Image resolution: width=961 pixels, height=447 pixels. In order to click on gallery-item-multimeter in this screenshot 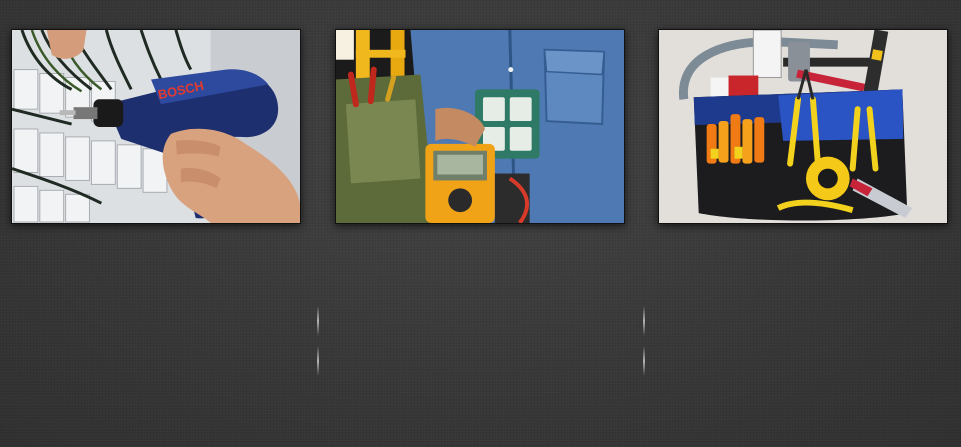, I will do `click(480, 126)`.